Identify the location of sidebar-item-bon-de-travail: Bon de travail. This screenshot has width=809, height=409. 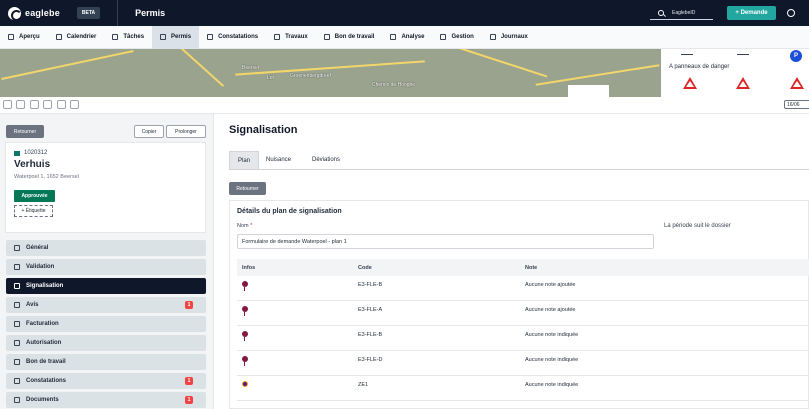
(106, 362).